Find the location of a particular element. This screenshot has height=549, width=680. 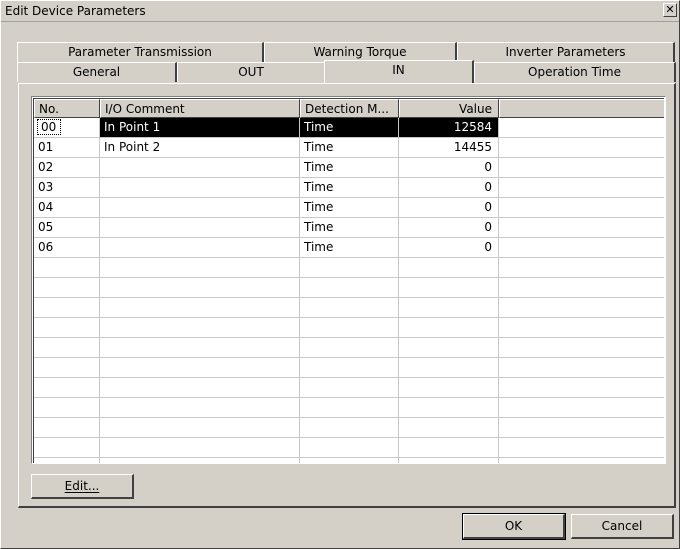

table-row: 04 Time 0 is located at coordinates (349, 208).